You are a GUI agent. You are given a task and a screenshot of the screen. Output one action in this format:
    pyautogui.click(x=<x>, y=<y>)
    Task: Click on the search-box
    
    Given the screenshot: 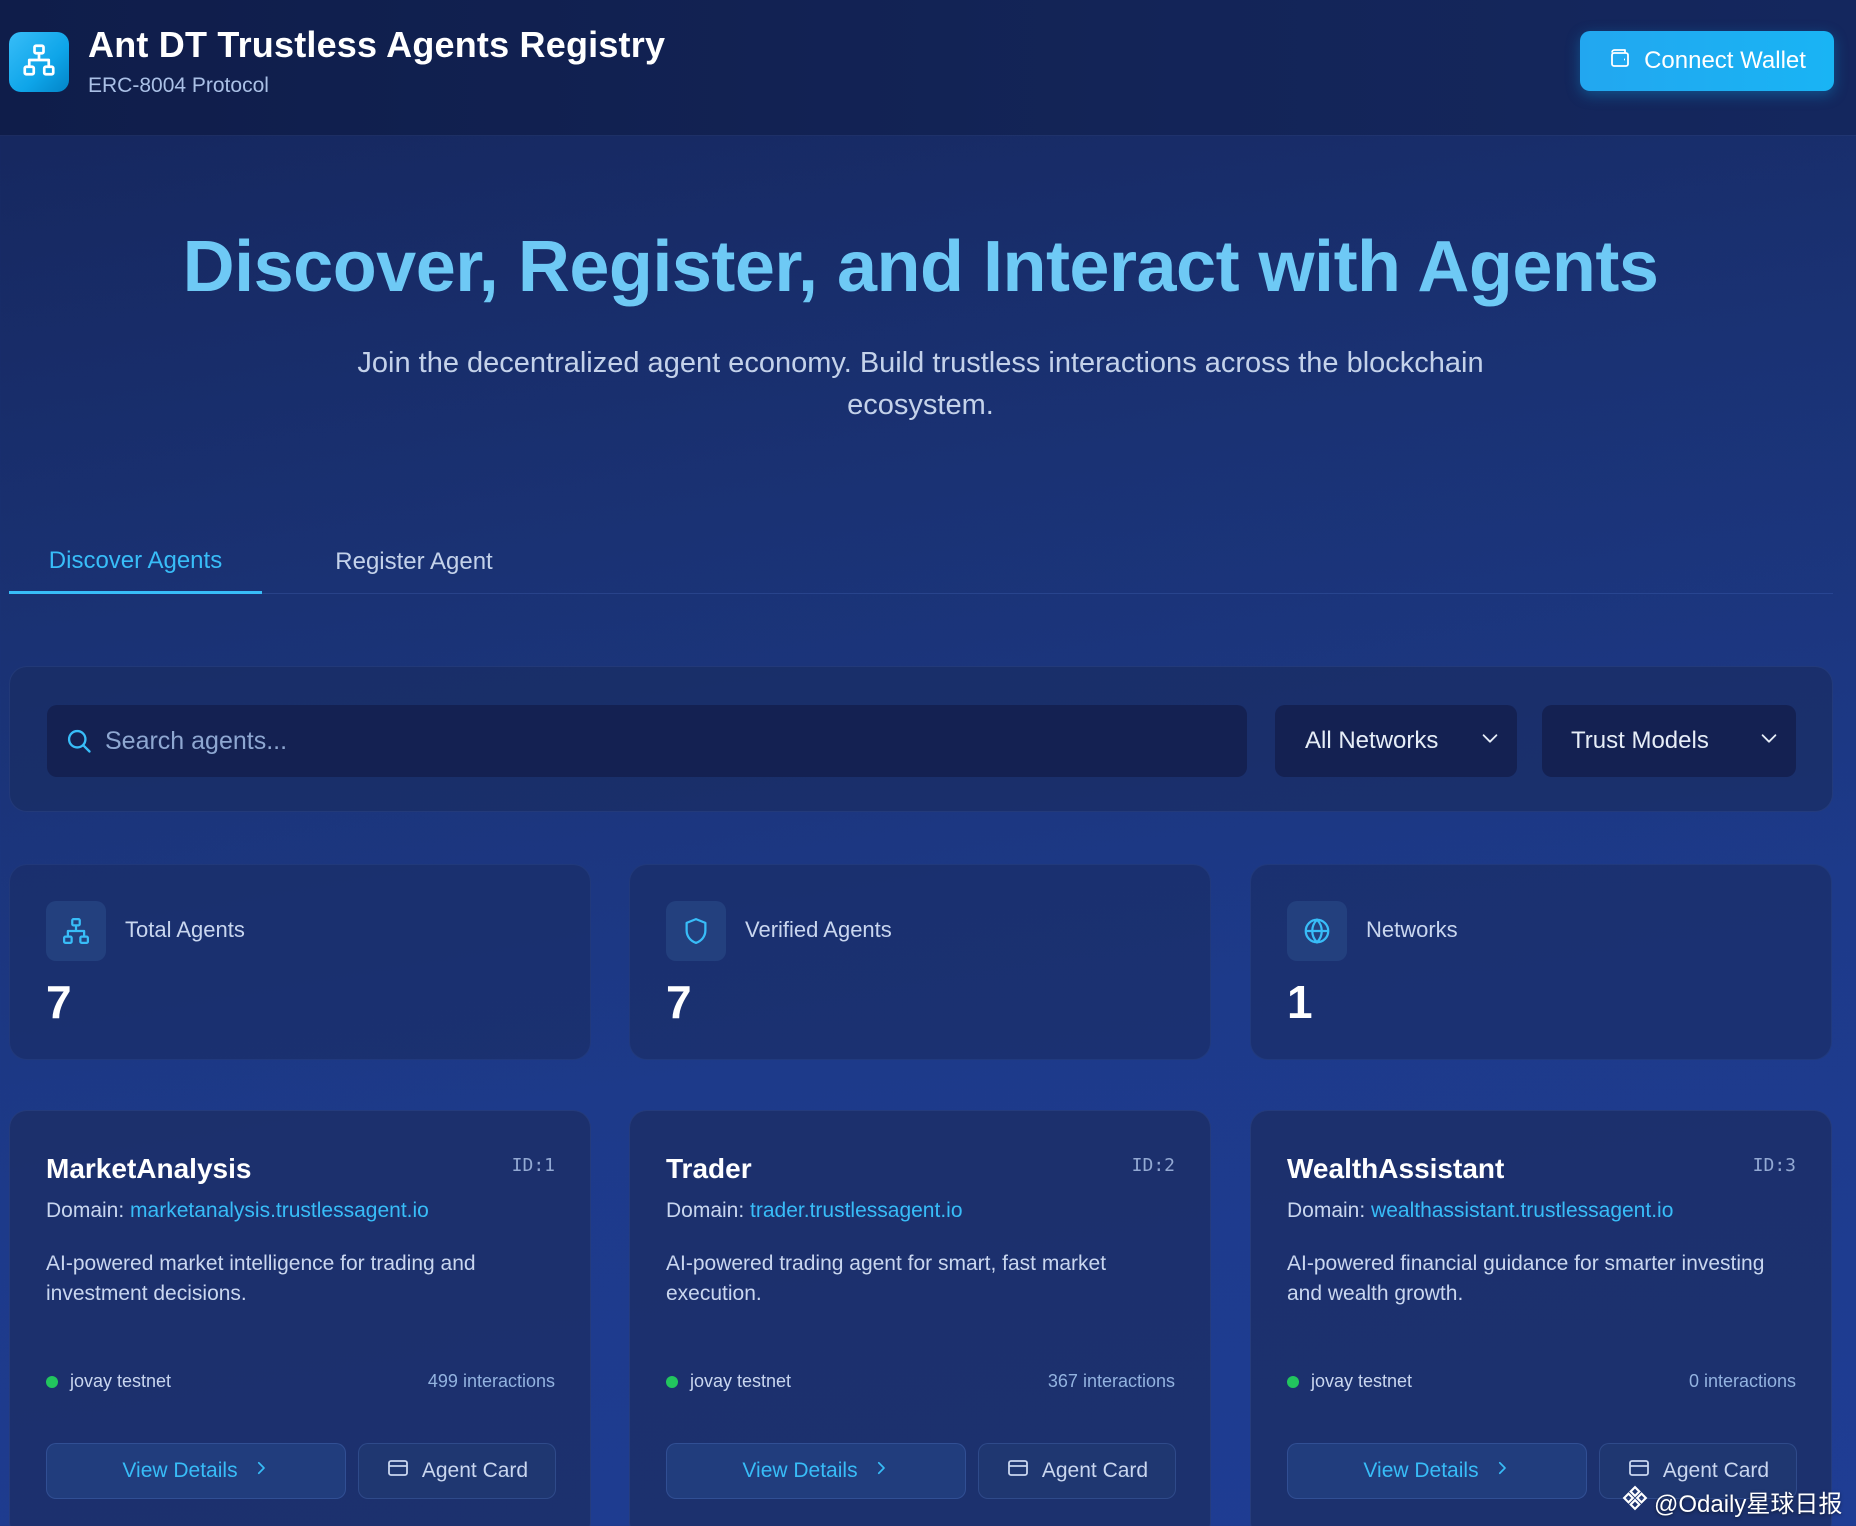 What is the action you would take?
    pyautogui.click(x=647, y=741)
    